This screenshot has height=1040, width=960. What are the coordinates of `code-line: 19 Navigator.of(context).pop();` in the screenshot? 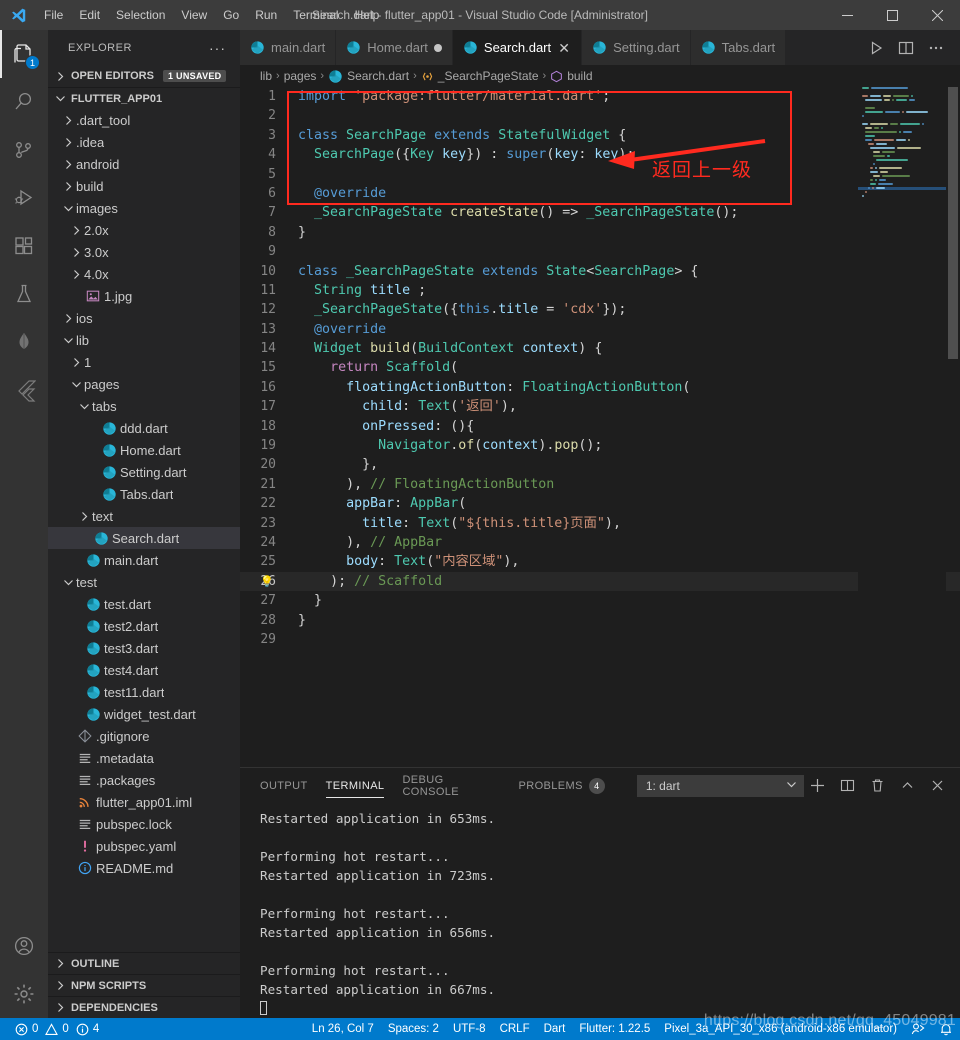 It's located at (600, 445).